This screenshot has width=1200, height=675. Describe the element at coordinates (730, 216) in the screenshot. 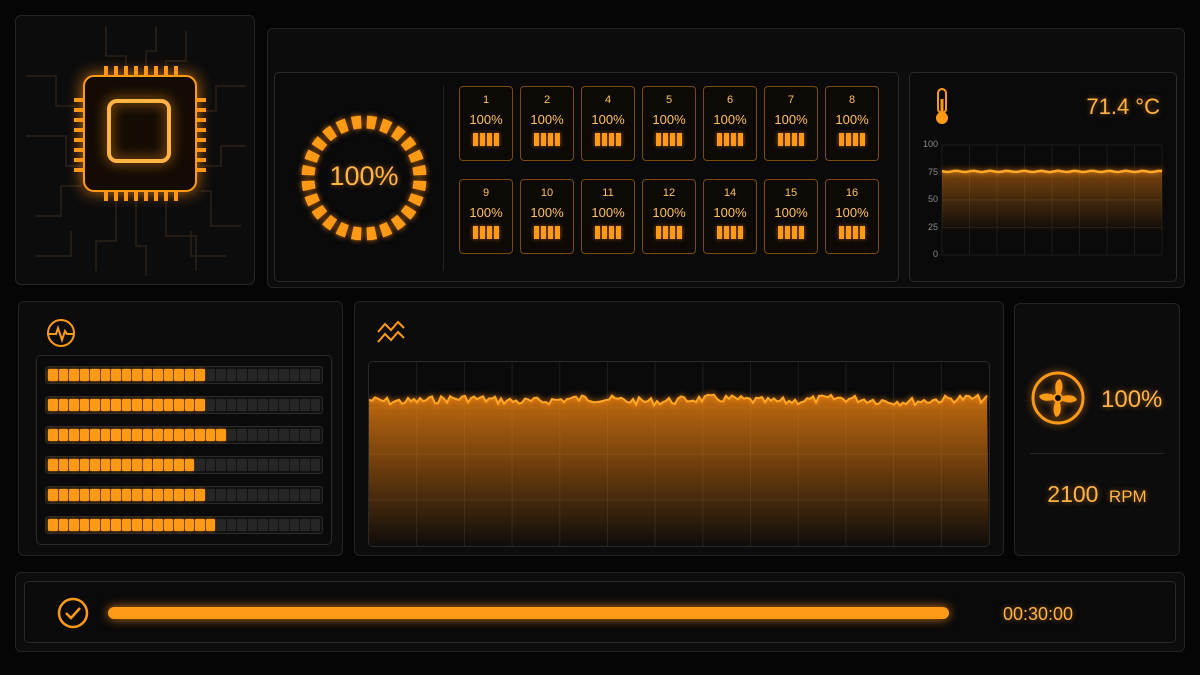

I see `core-card: 14 100%` at that location.